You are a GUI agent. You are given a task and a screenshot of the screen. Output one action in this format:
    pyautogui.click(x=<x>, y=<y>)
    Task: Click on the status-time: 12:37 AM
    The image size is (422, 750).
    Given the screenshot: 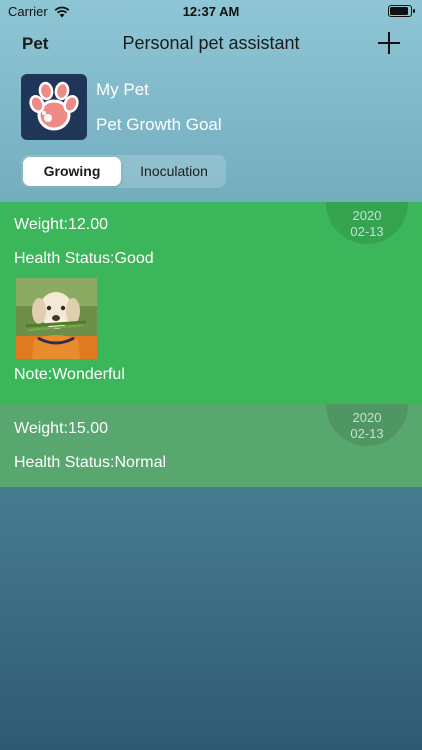 What is the action you would take?
    pyautogui.click(x=211, y=11)
    